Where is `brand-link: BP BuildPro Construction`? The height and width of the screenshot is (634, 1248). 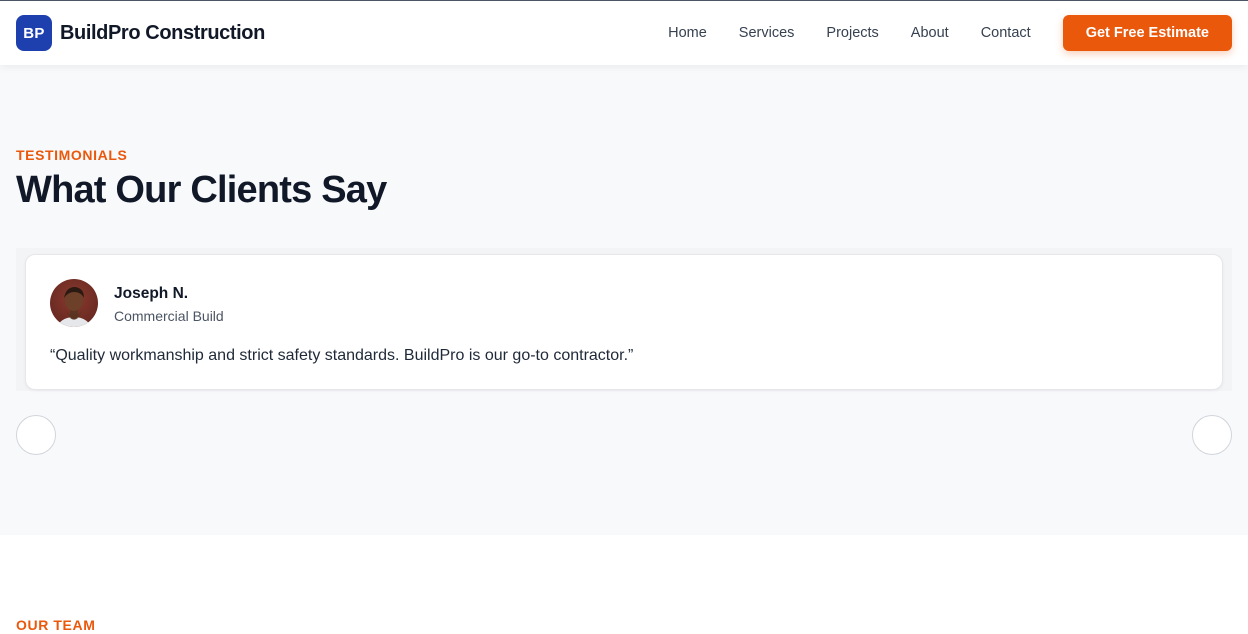 brand-link: BP BuildPro Construction is located at coordinates (140, 33).